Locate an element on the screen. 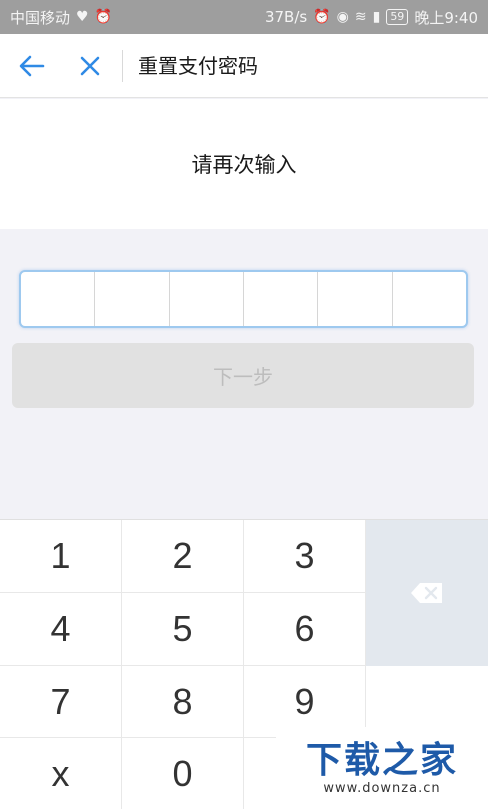 This screenshot has width=488, height=809. eye-icon: ◉ is located at coordinates (342, 17).